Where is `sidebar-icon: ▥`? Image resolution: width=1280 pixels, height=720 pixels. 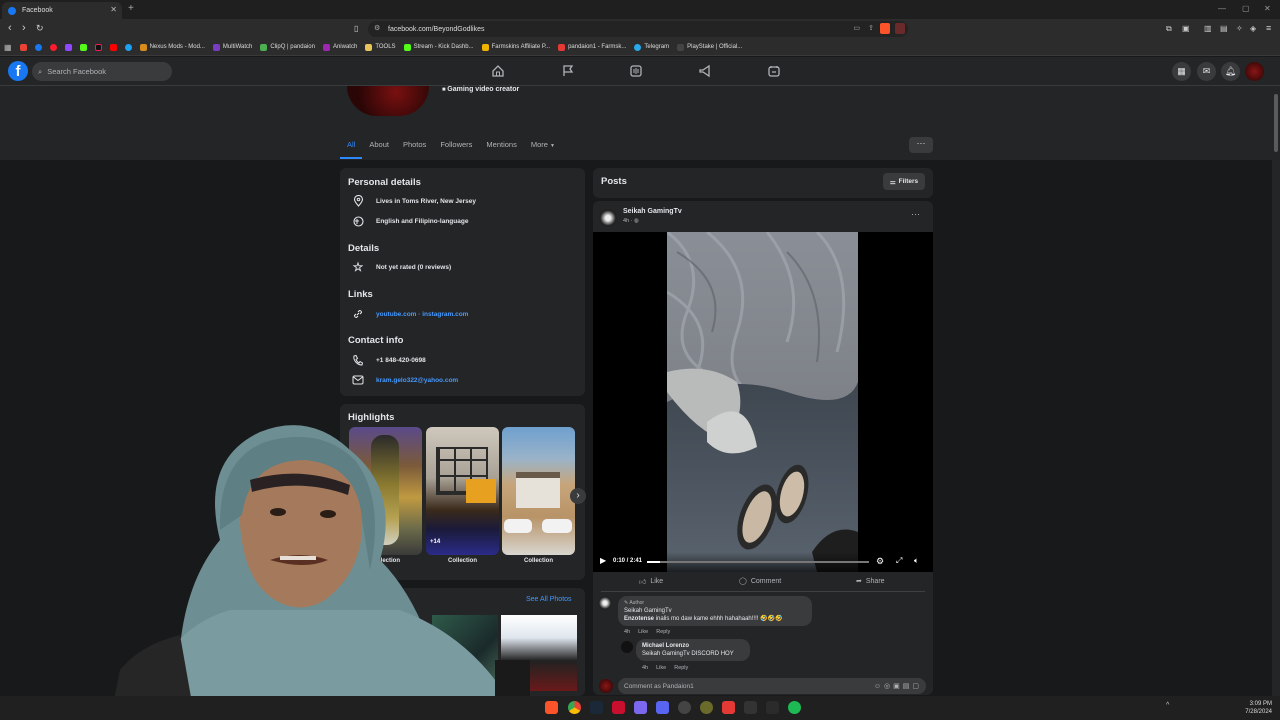
sidebar-icon: ▥ is located at coordinates (1208, 28).